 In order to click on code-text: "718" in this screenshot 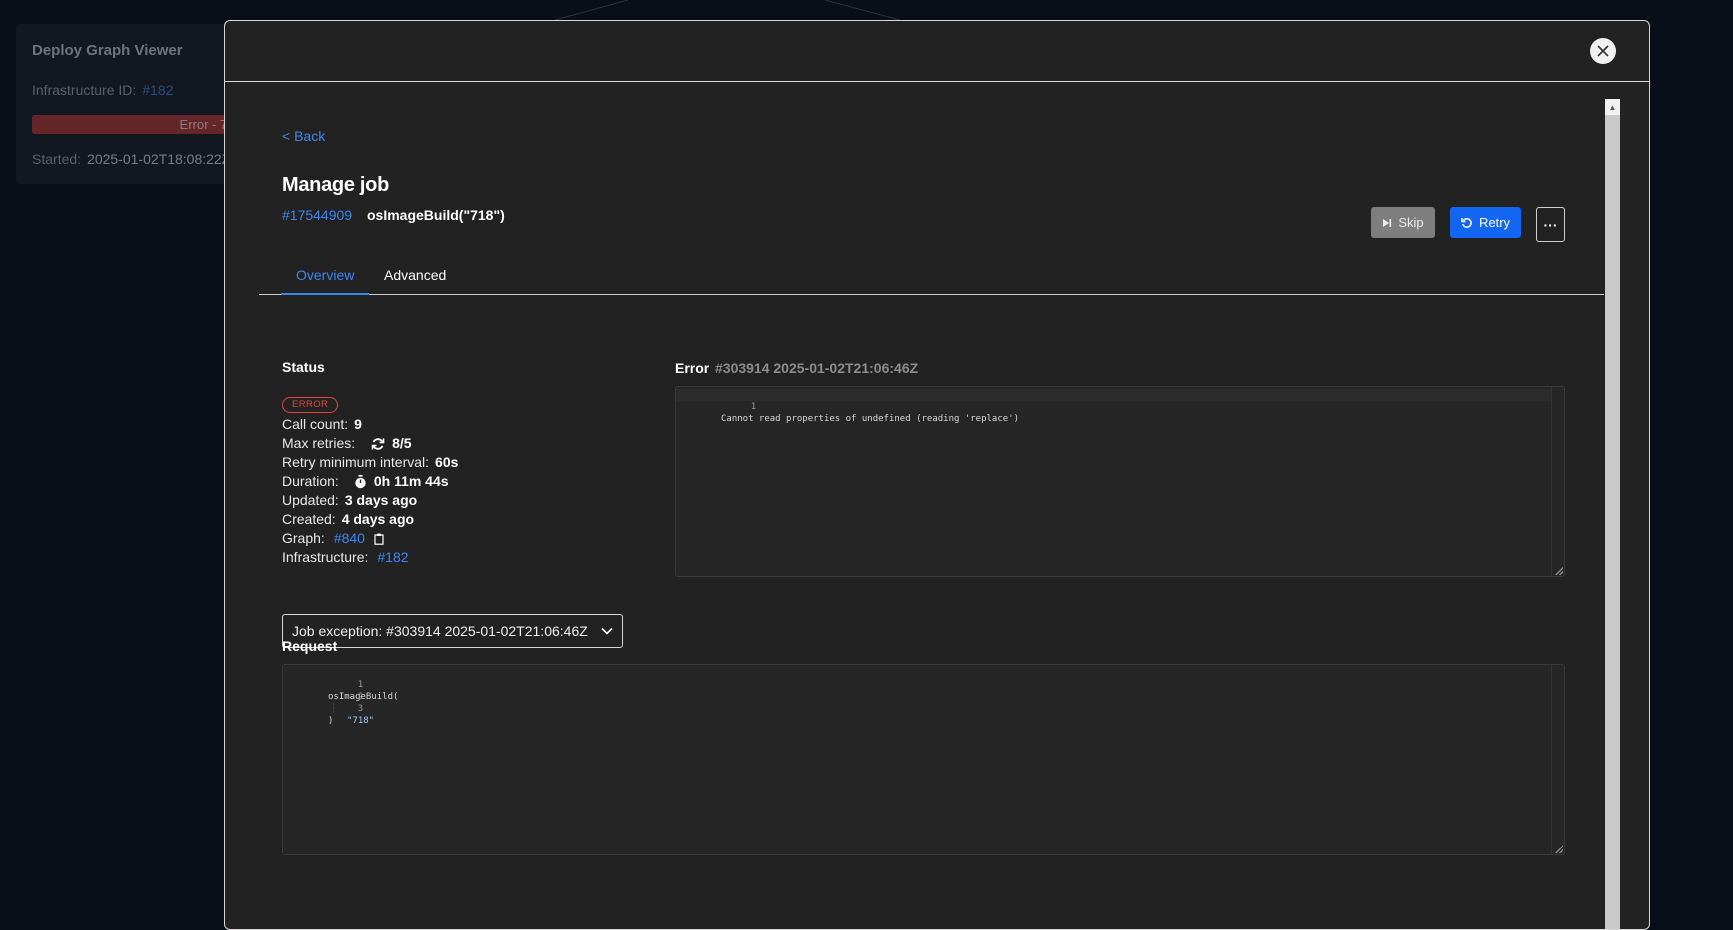, I will do `click(361, 721)`.